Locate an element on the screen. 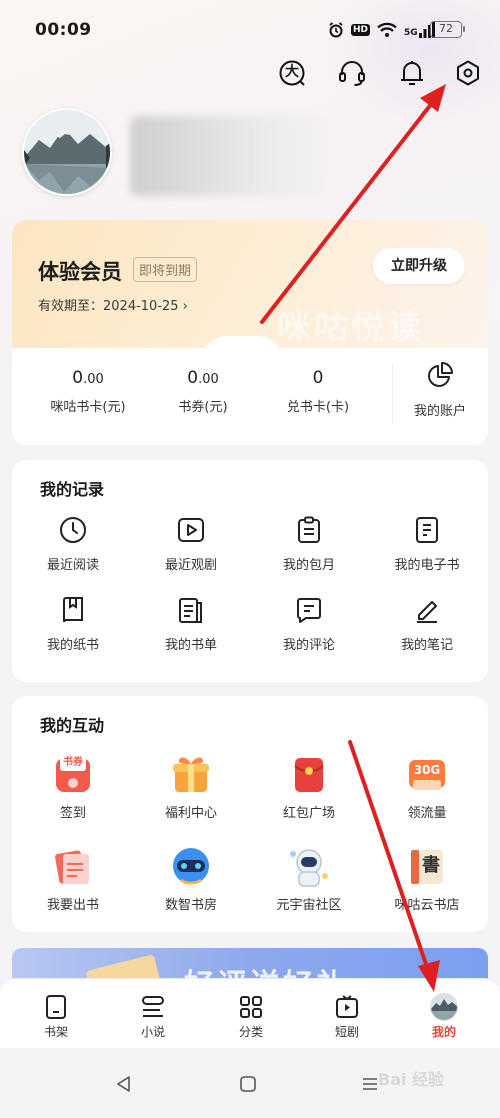 The height and width of the screenshot is (1118, 500). avatar is located at coordinates (67, 152).